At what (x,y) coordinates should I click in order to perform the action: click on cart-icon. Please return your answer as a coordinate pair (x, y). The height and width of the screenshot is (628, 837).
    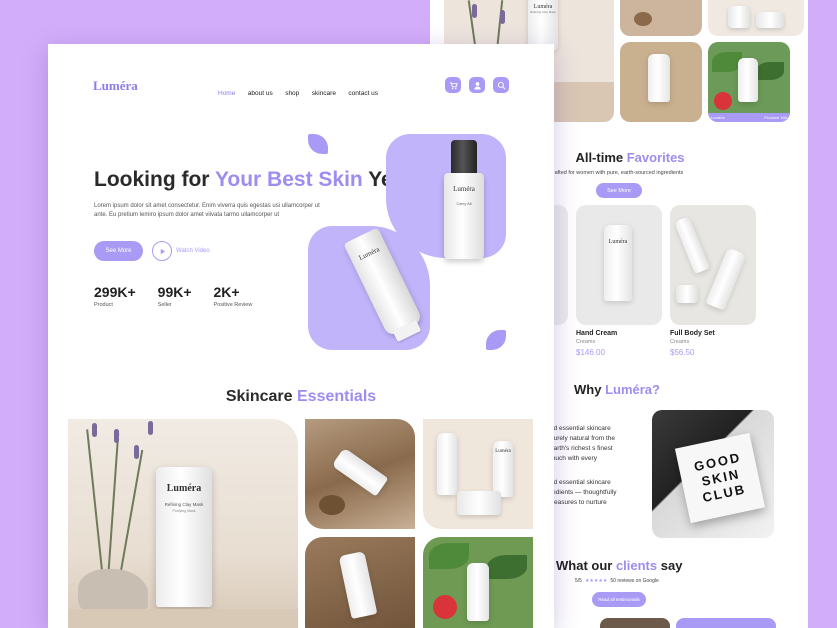
    Looking at the image, I should click on (453, 85).